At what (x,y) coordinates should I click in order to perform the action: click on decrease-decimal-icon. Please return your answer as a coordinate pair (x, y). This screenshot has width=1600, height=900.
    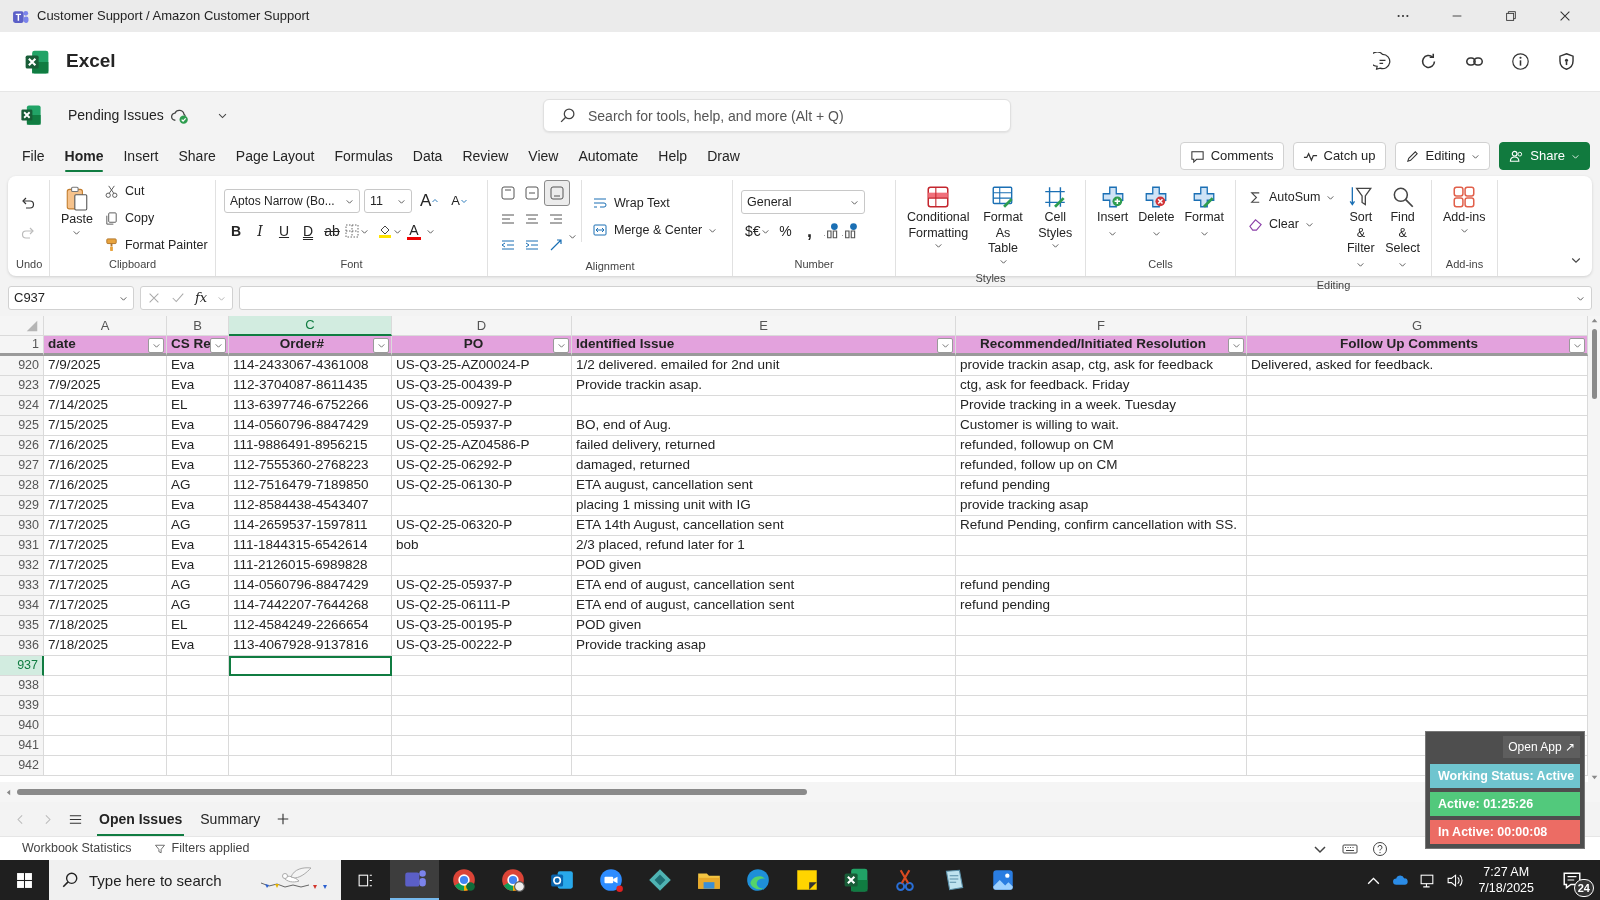
    Looking at the image, I should click on (848, 231).